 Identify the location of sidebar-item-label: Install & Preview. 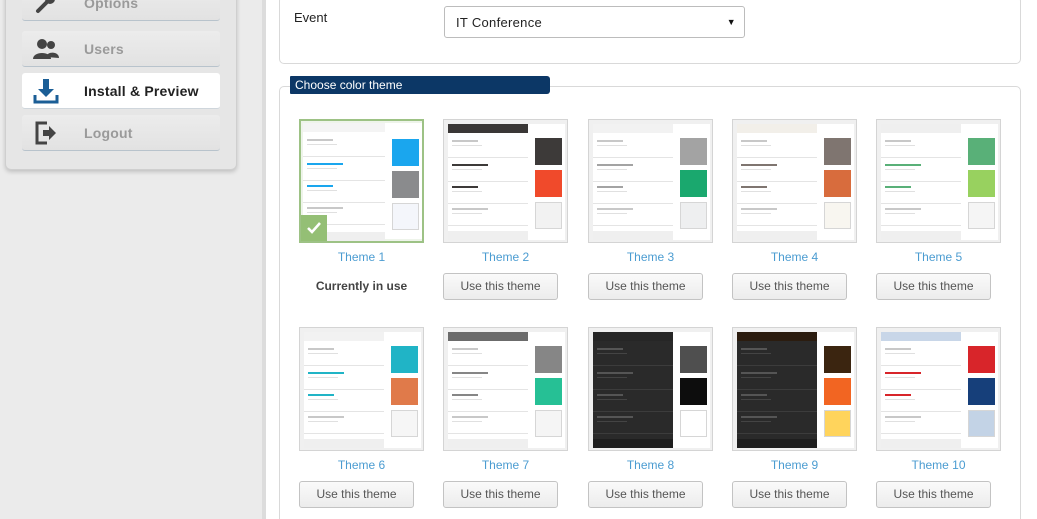
(141, 90).